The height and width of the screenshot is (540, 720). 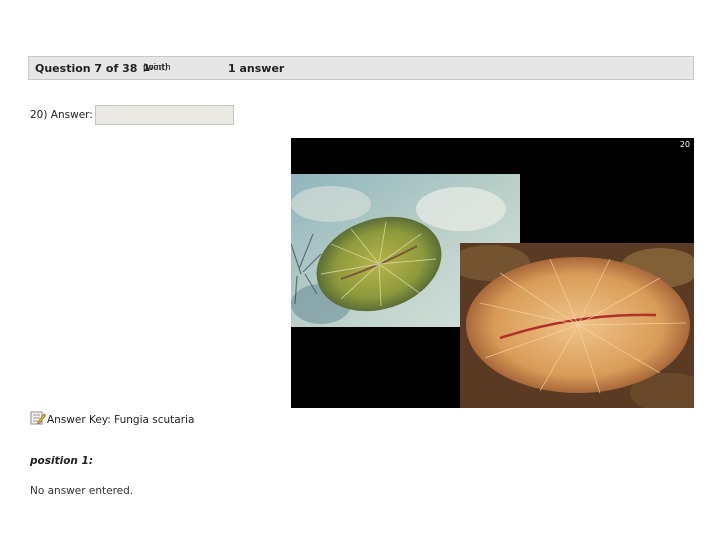 What do you see at coordinates (82, 491) in the screenshot?
I see `no-answer-status: No answer entered.` at bounding box center [82, 491].